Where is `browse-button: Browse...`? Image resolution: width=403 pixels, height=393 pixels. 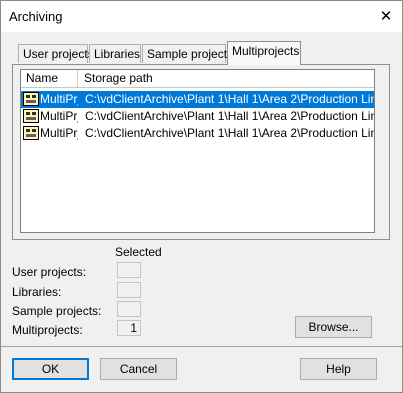
browse-button: Browse... is located at coordinates (333, 327).